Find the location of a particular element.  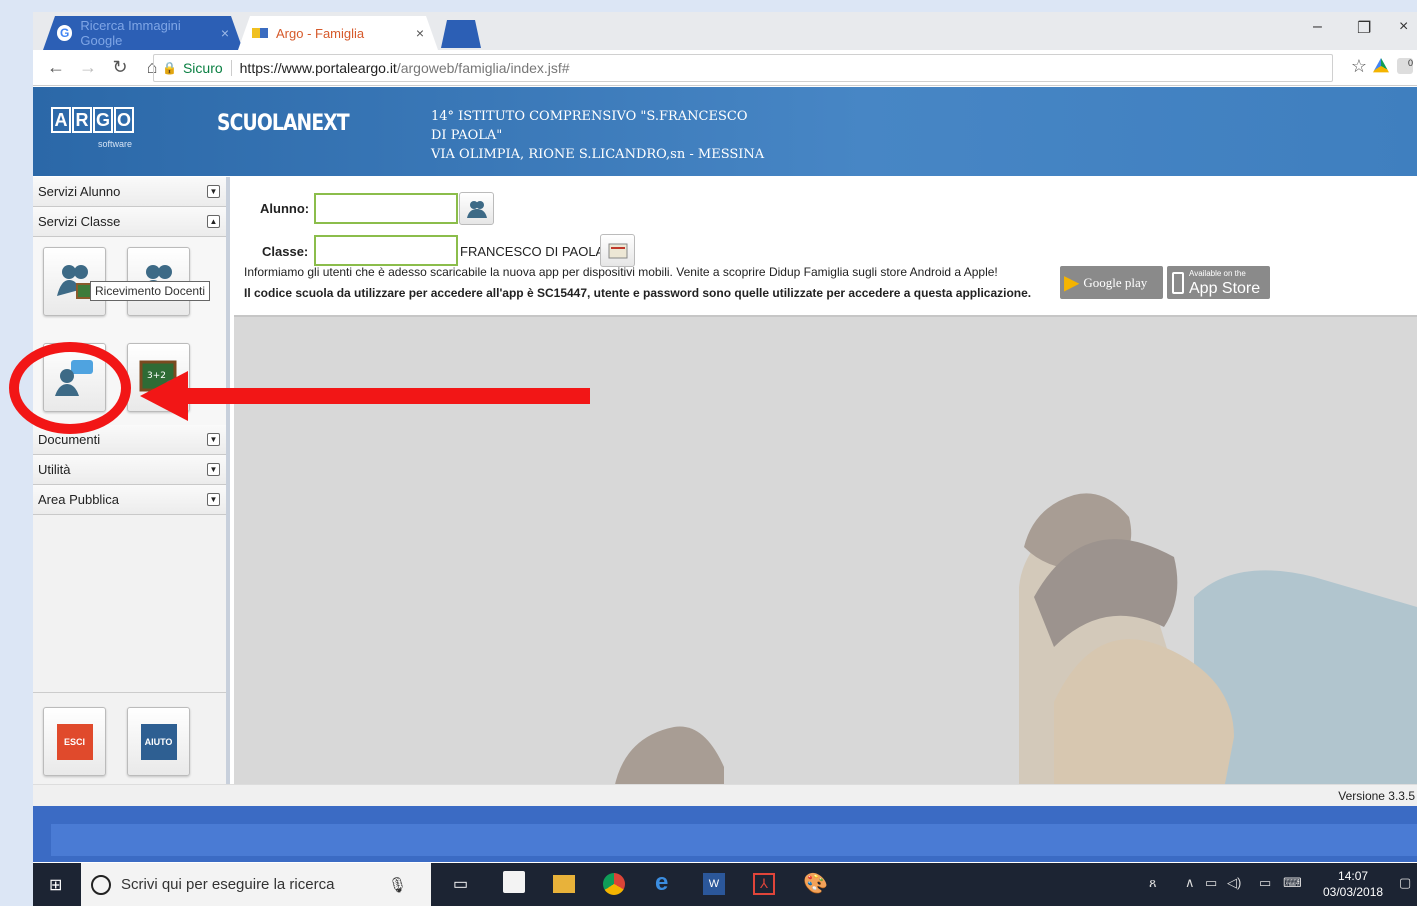

tooltip-ricevimento-docenti: Ricevimento Docenti is located at coordinates (150, 291).